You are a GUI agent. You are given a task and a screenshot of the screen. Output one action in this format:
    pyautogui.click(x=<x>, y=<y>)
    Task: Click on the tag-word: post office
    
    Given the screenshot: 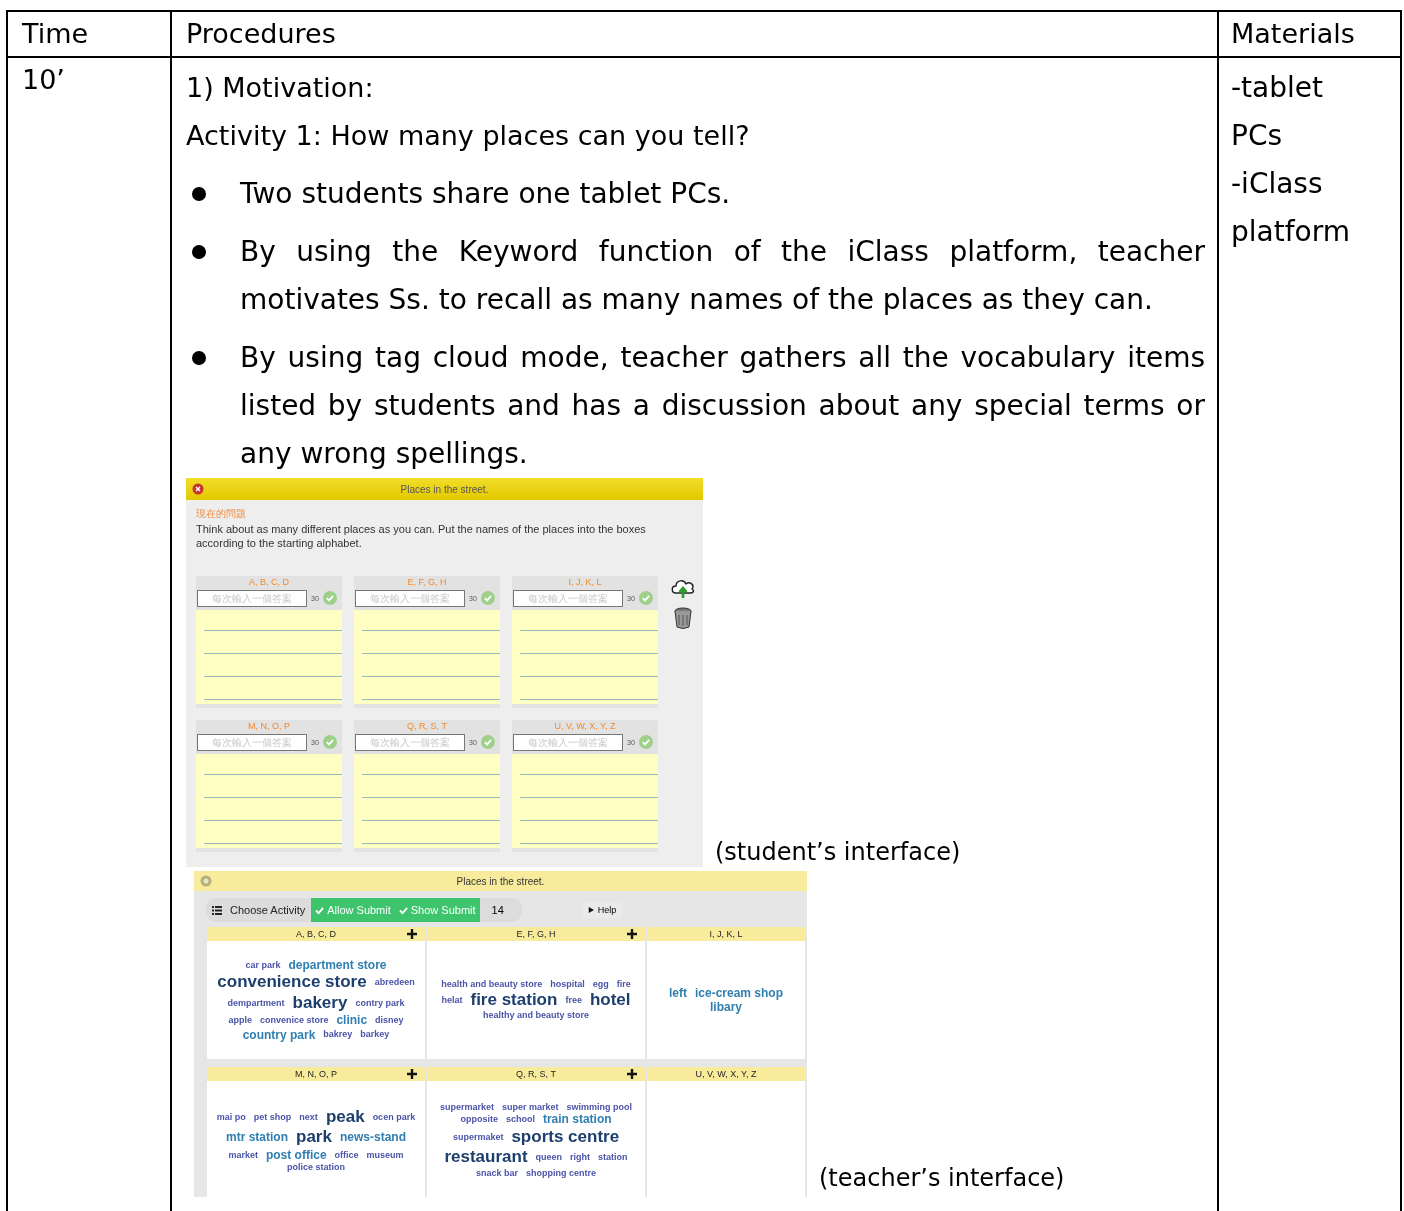 What is the action you would take?
    pyautogui.click(x=296, y=1155)
    